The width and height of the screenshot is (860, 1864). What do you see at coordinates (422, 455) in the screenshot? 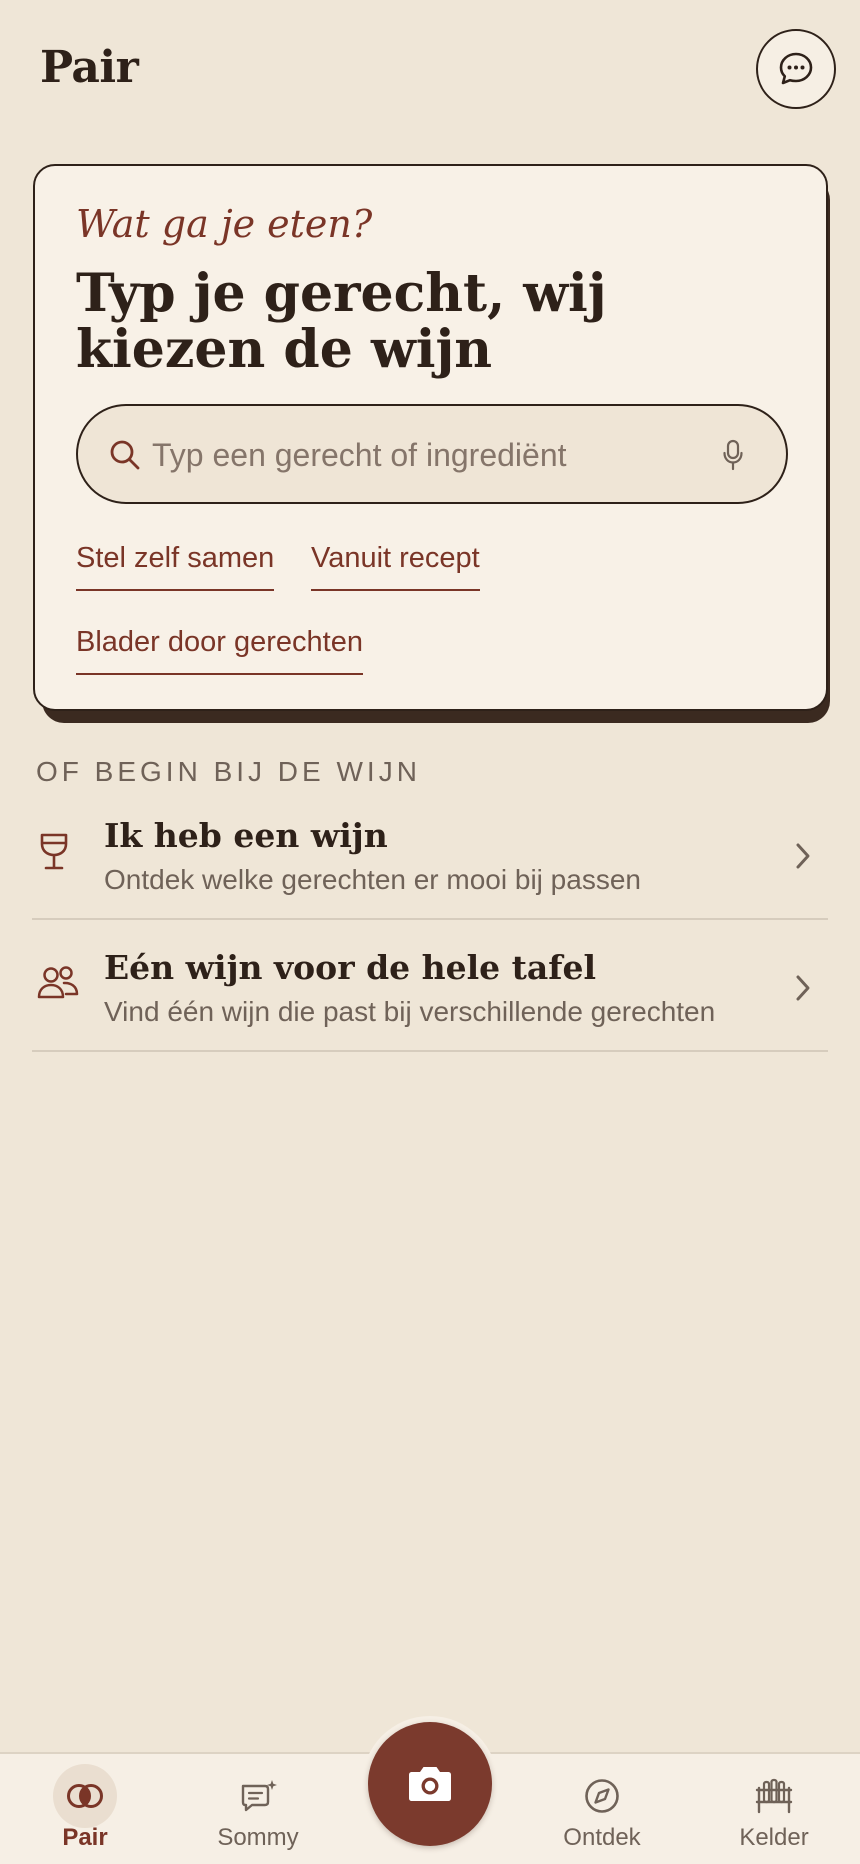
I see `search-input` at bounding box center [422, 455].